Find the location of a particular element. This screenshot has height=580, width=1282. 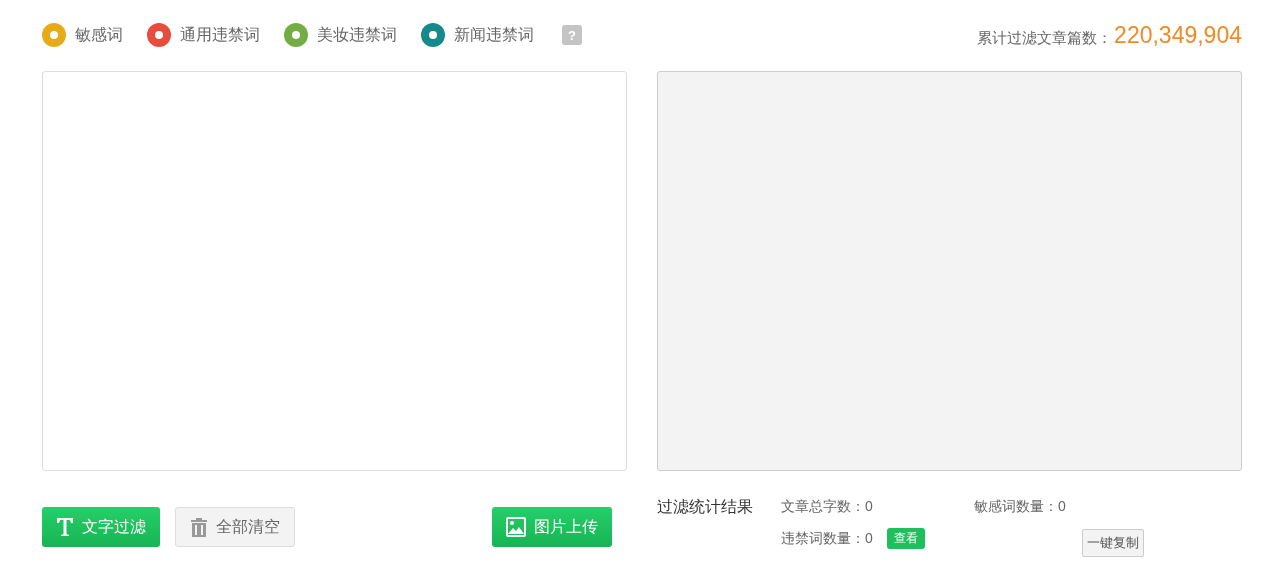

category-label: 新闻违禁词 is located at coordinates (494, 34).